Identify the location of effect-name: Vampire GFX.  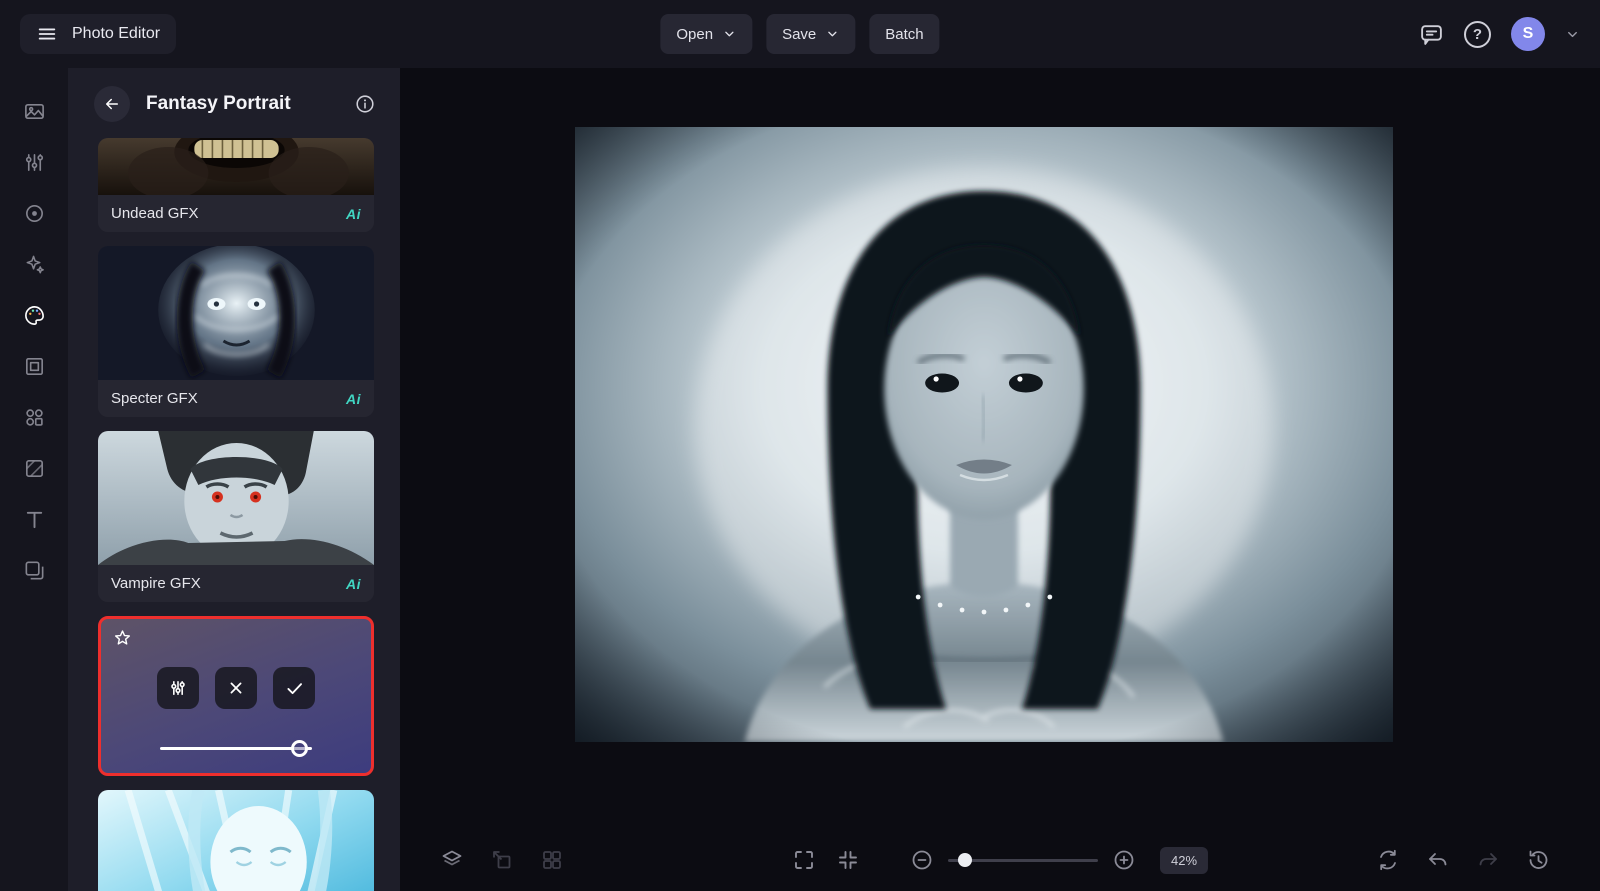
(156, 583).